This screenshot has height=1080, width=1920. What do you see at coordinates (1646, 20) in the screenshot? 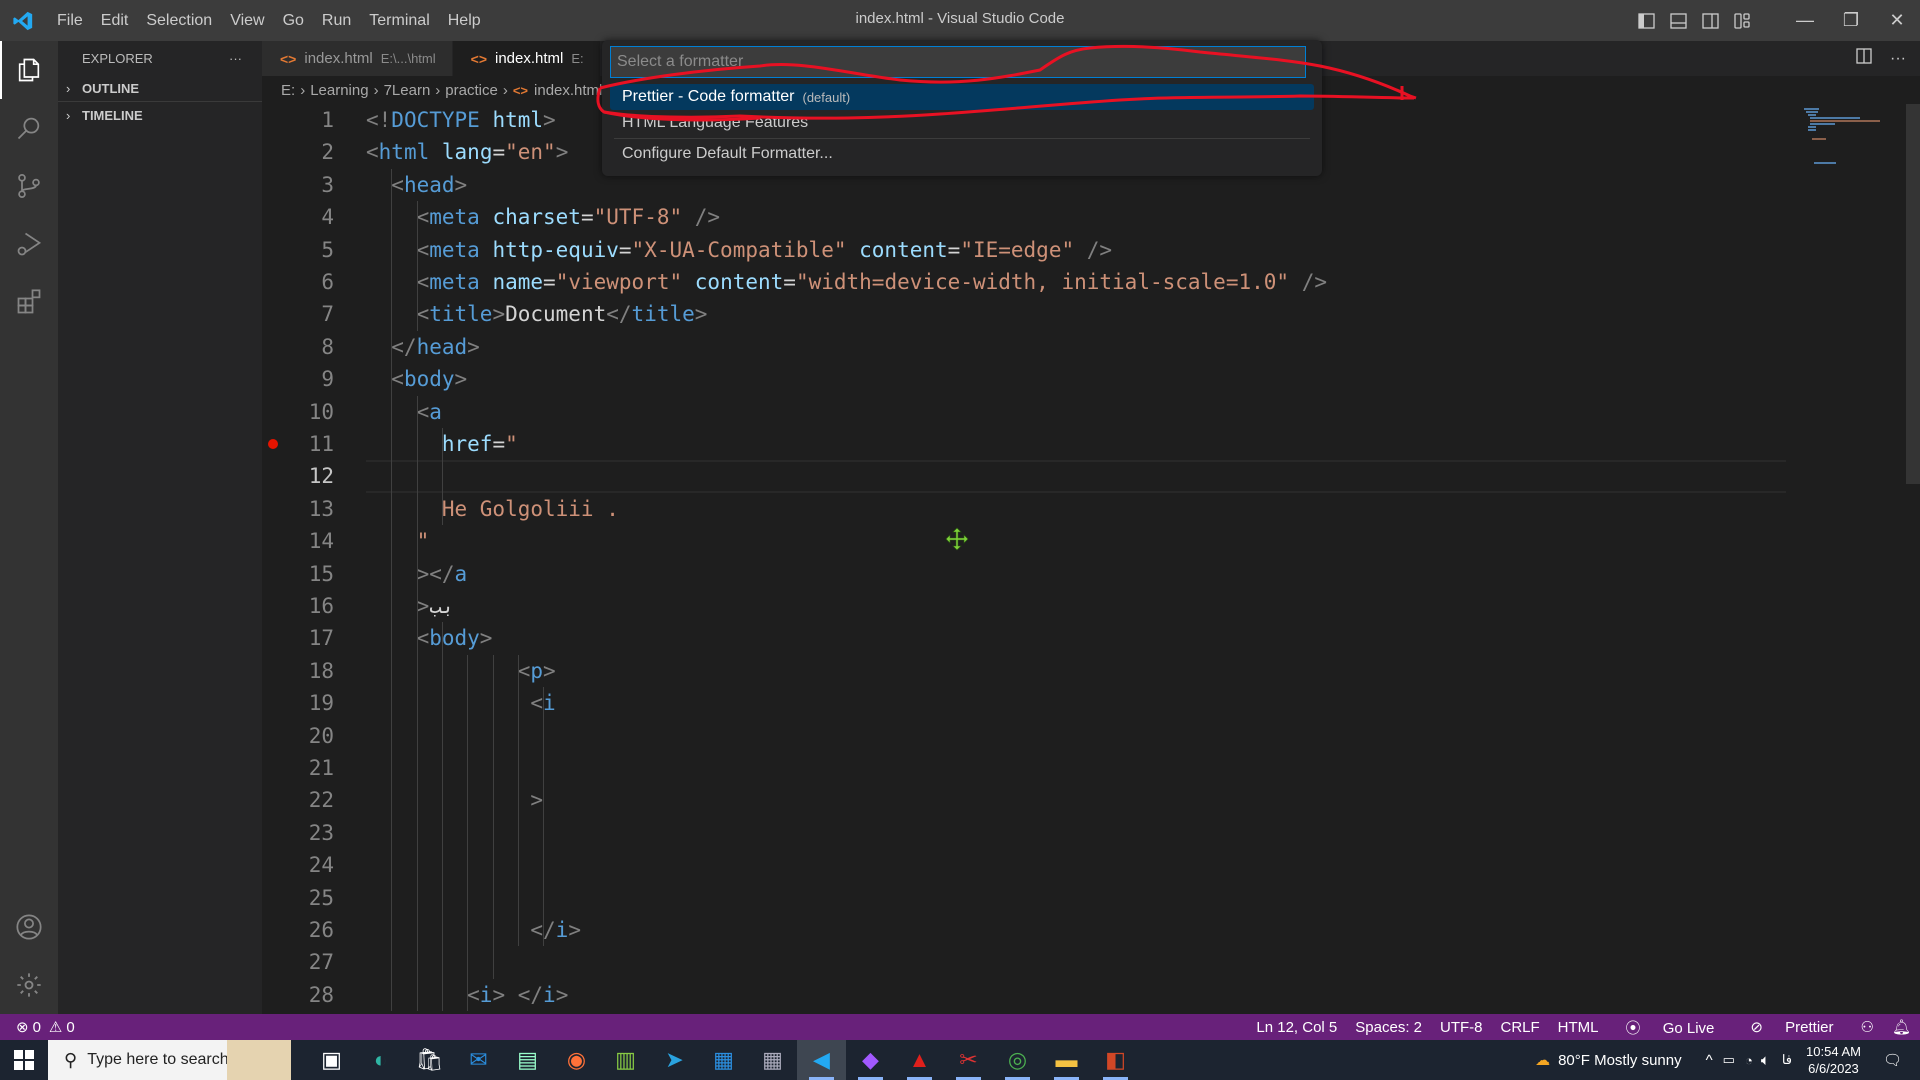
I see `toggle-primary-sidebar-icon` at bounding box center [1646, 20].